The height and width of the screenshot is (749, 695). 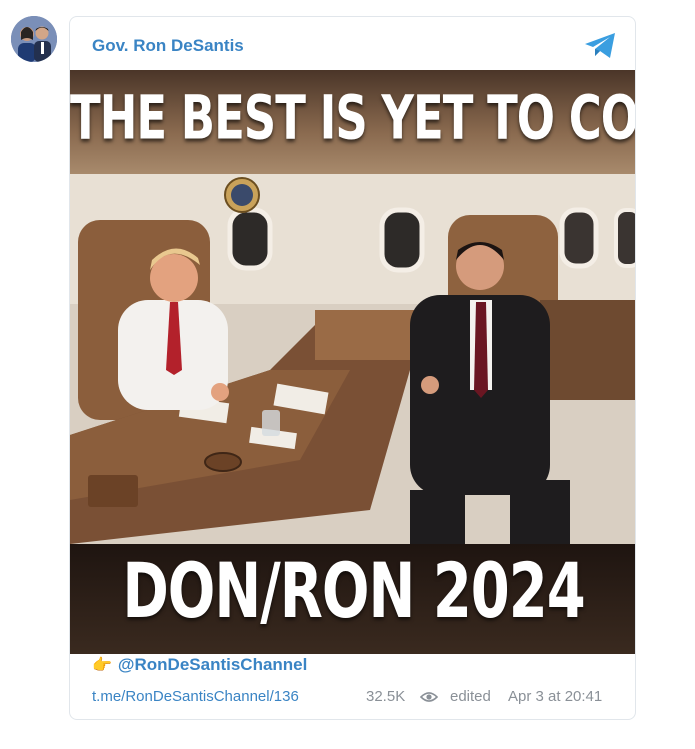 I want to click on post-link: t.me/RonDeSantisChannel/136, so click(x=195, y=696).